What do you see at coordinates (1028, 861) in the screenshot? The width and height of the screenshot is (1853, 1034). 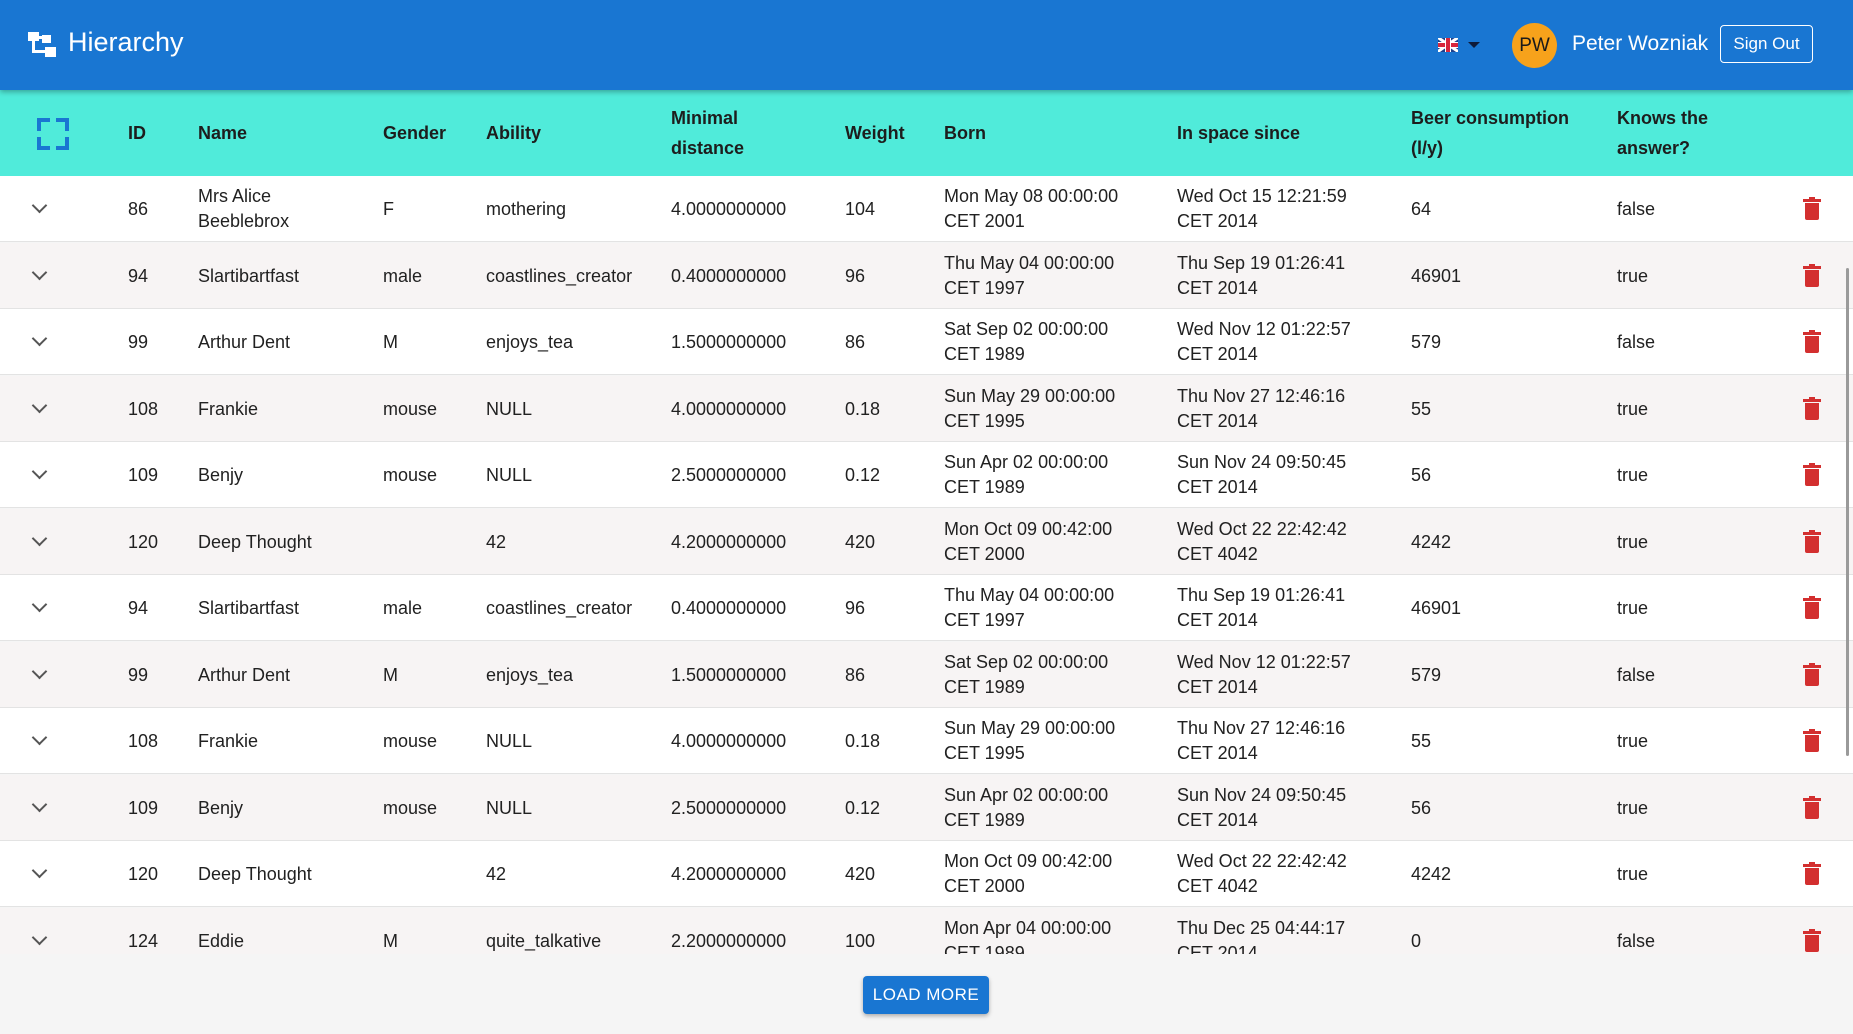 I see `cell-line: Mon Oct 09 00:42:00` at bounding box center [1028, 861].